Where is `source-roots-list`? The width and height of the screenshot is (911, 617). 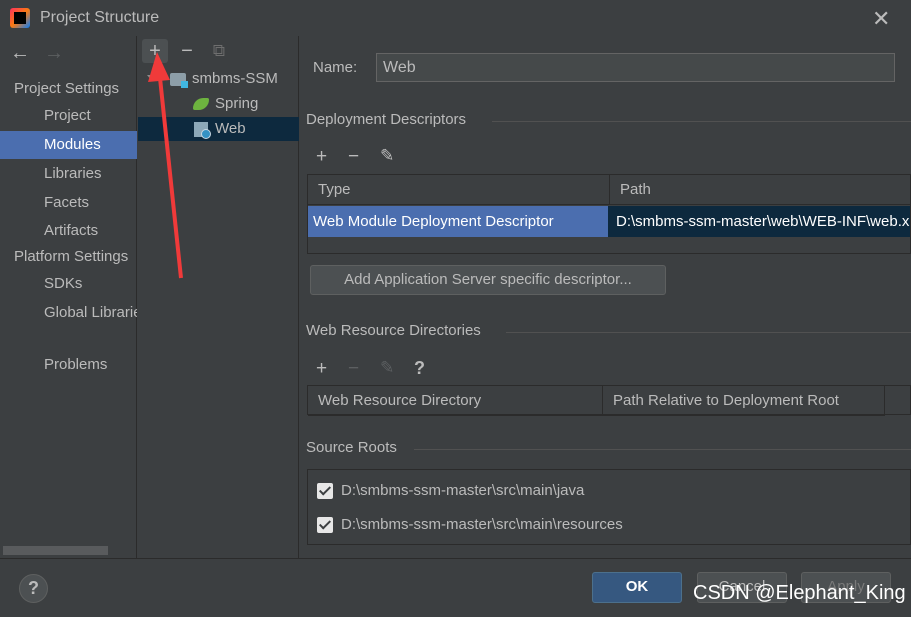 source-roots-list is located at coordinates (609, 507).